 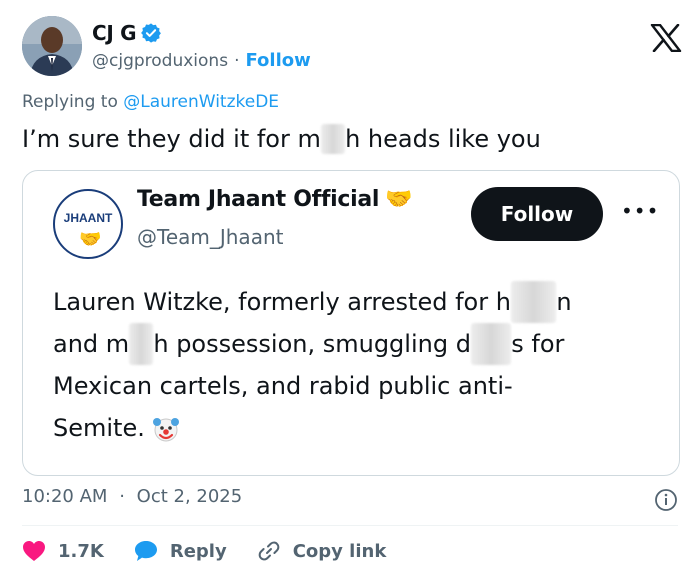 I want to click on follow-link: Follow, so click(x=277, y=60).